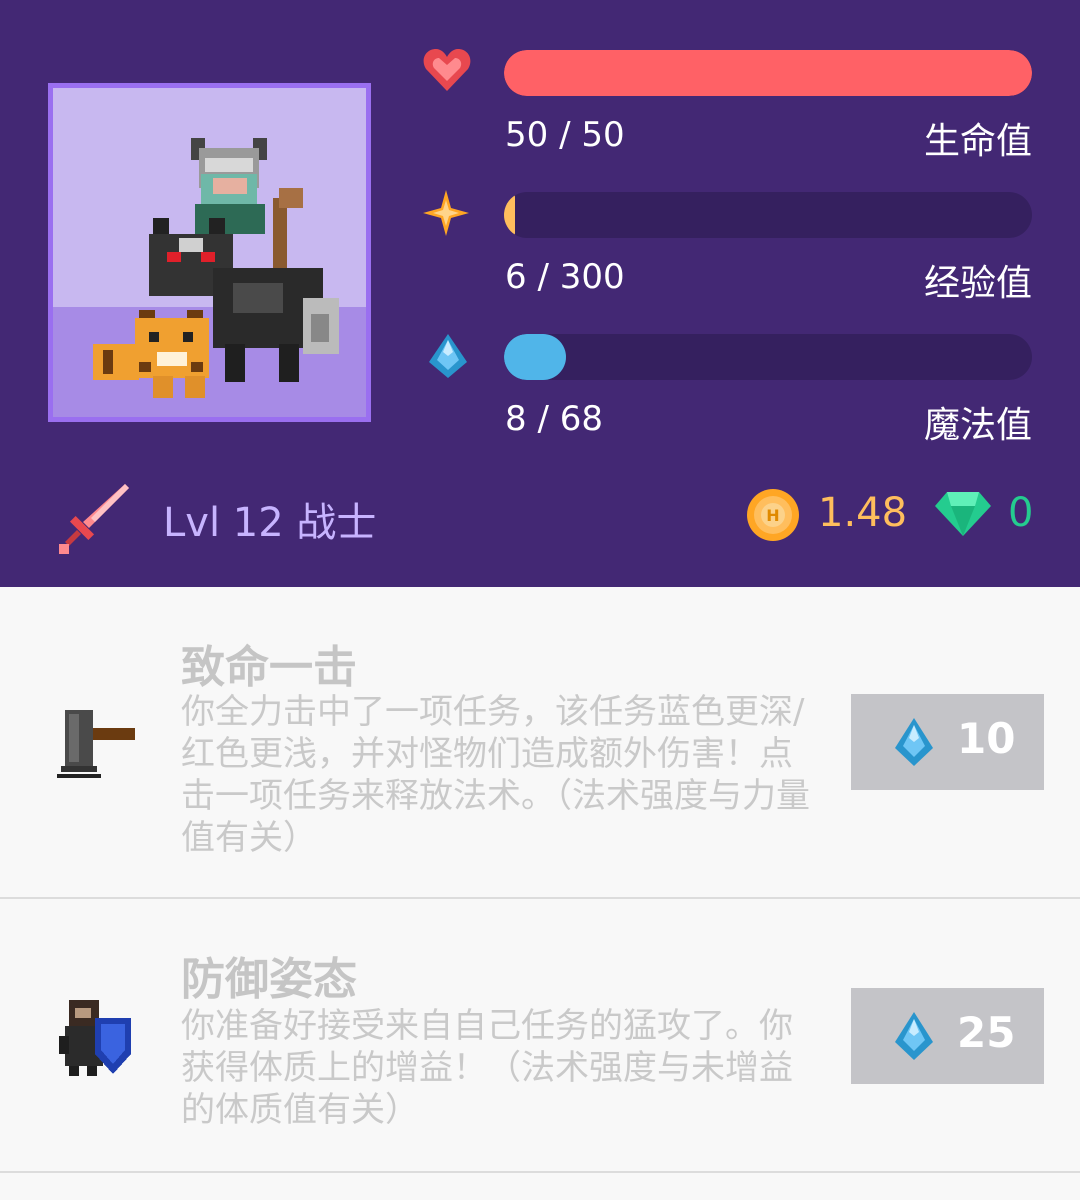  What do you see at coordinates (535, 357) in the screenshot?
I see `mana-bar-fill` at bounding box center [535, 357].